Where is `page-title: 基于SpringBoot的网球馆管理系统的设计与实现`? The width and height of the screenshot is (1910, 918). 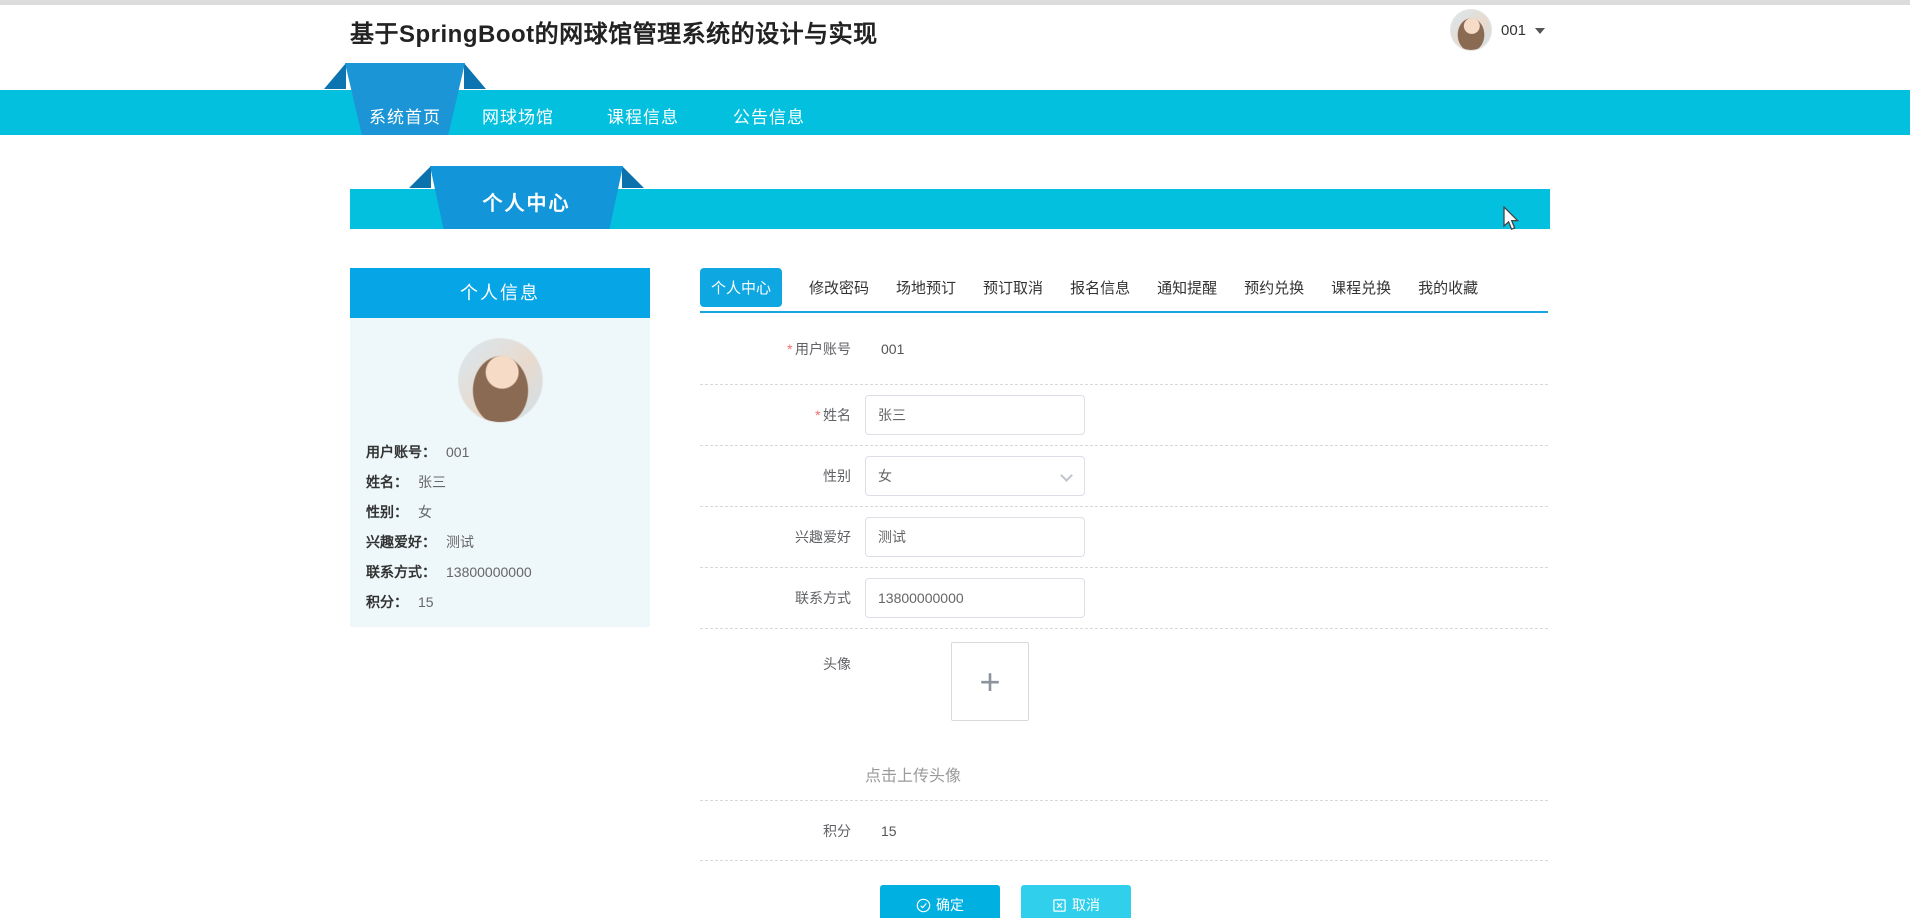
page-title: 基于SpringBoot的网球馆管理系统的设计与实现 is located at coordinates (614, 34).